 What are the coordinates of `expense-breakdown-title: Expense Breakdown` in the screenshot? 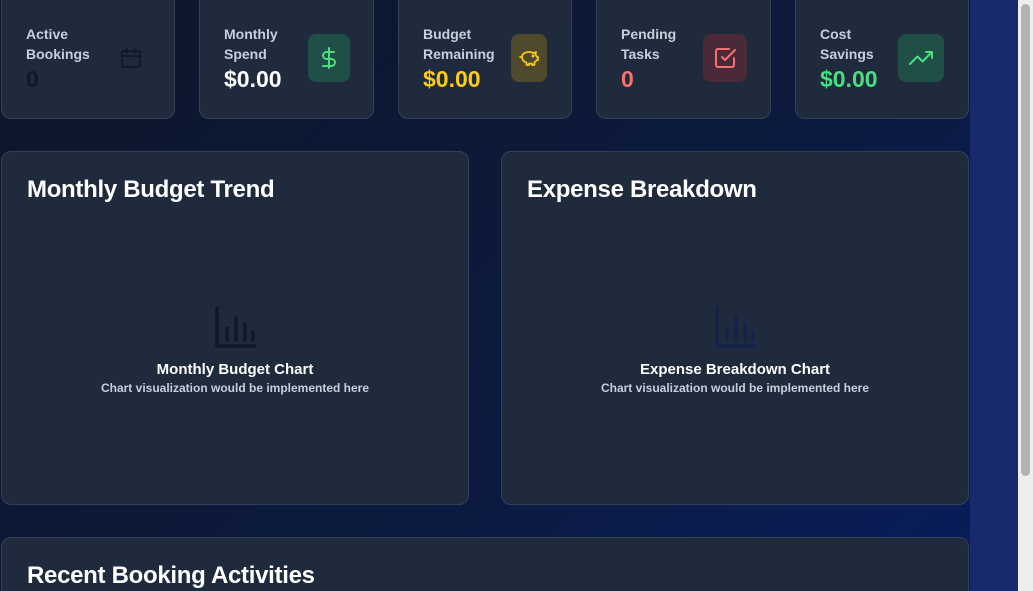 It's located at (642, 189).